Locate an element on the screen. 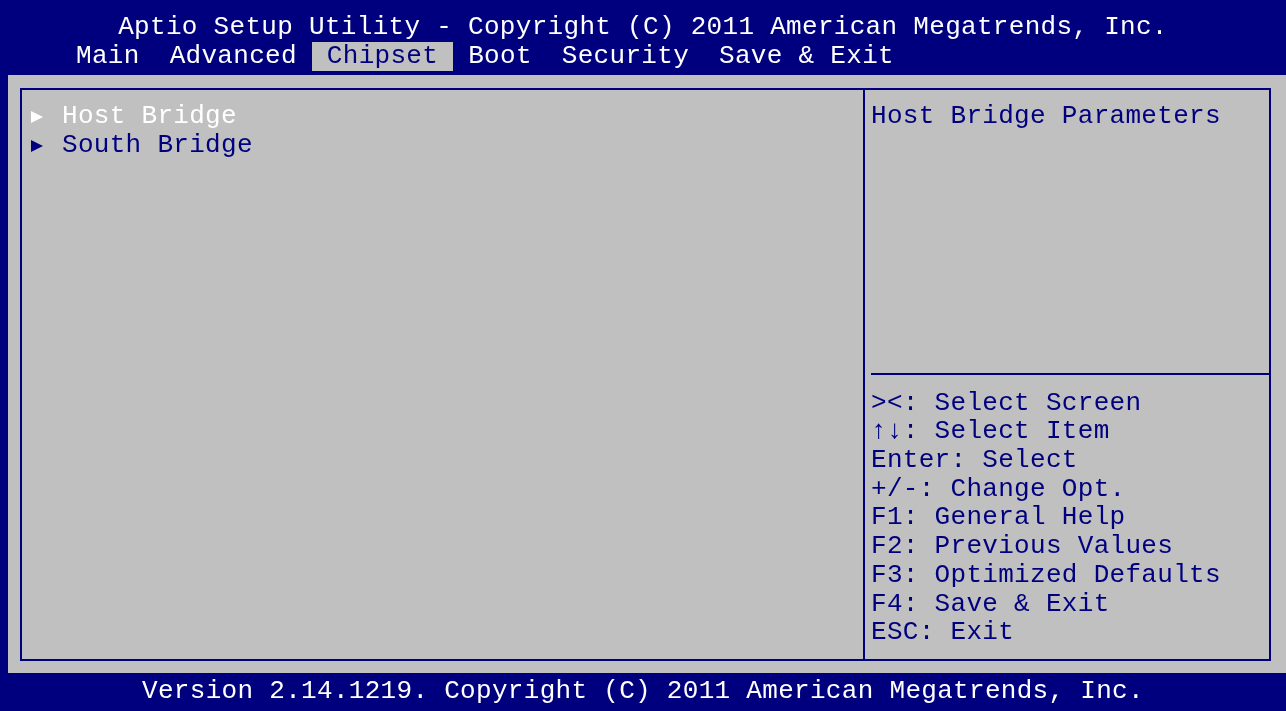  menu-tab: Save & Exit is located at coordinates (806, 56).